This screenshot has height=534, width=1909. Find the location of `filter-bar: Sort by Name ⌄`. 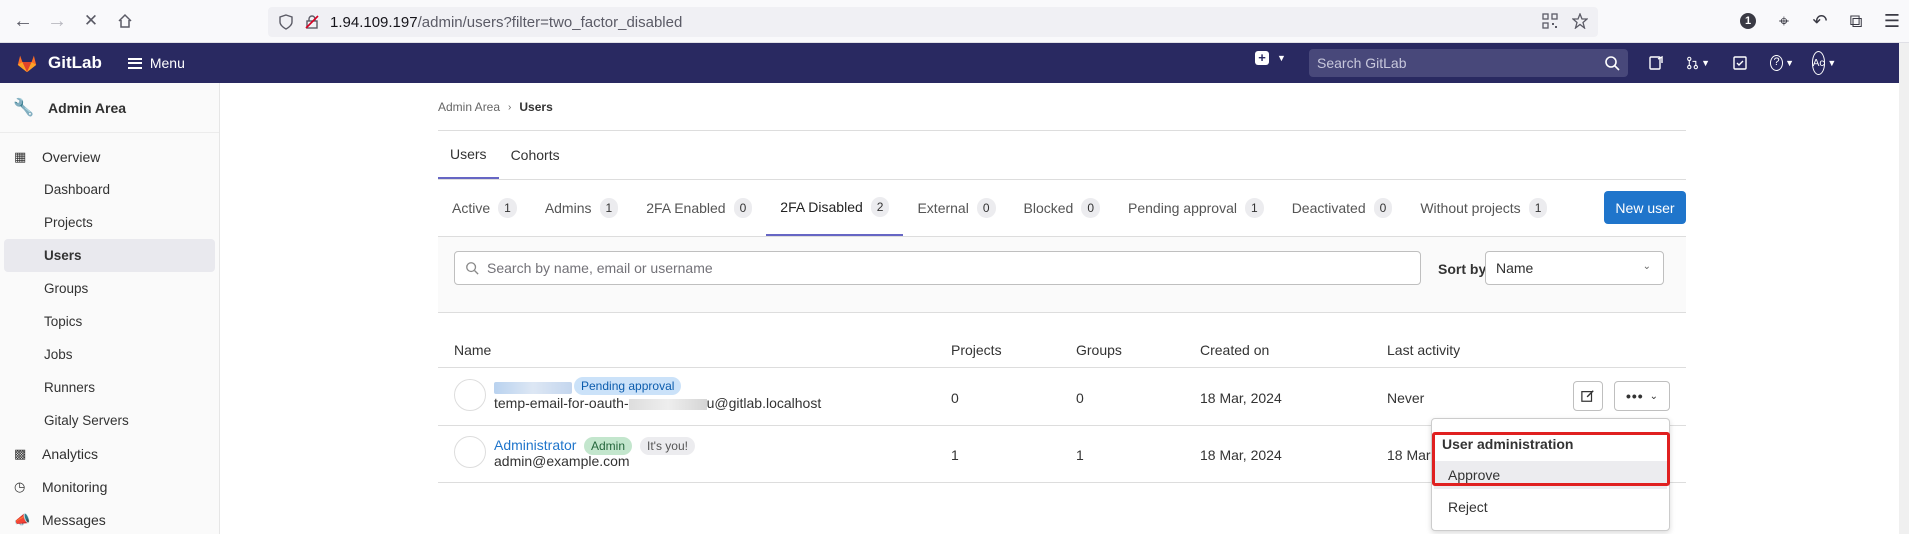

filter-bar: Sort by Name ⌄ is located at coordinates (1062, 274).